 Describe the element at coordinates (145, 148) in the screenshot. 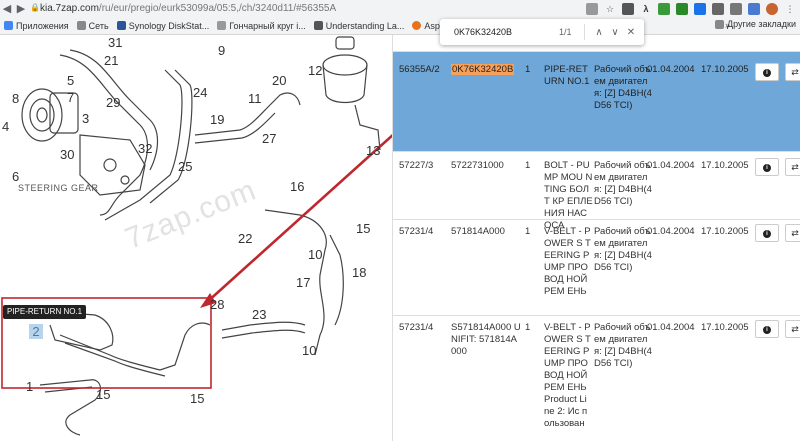

I see `callout-32: 32` at that location.